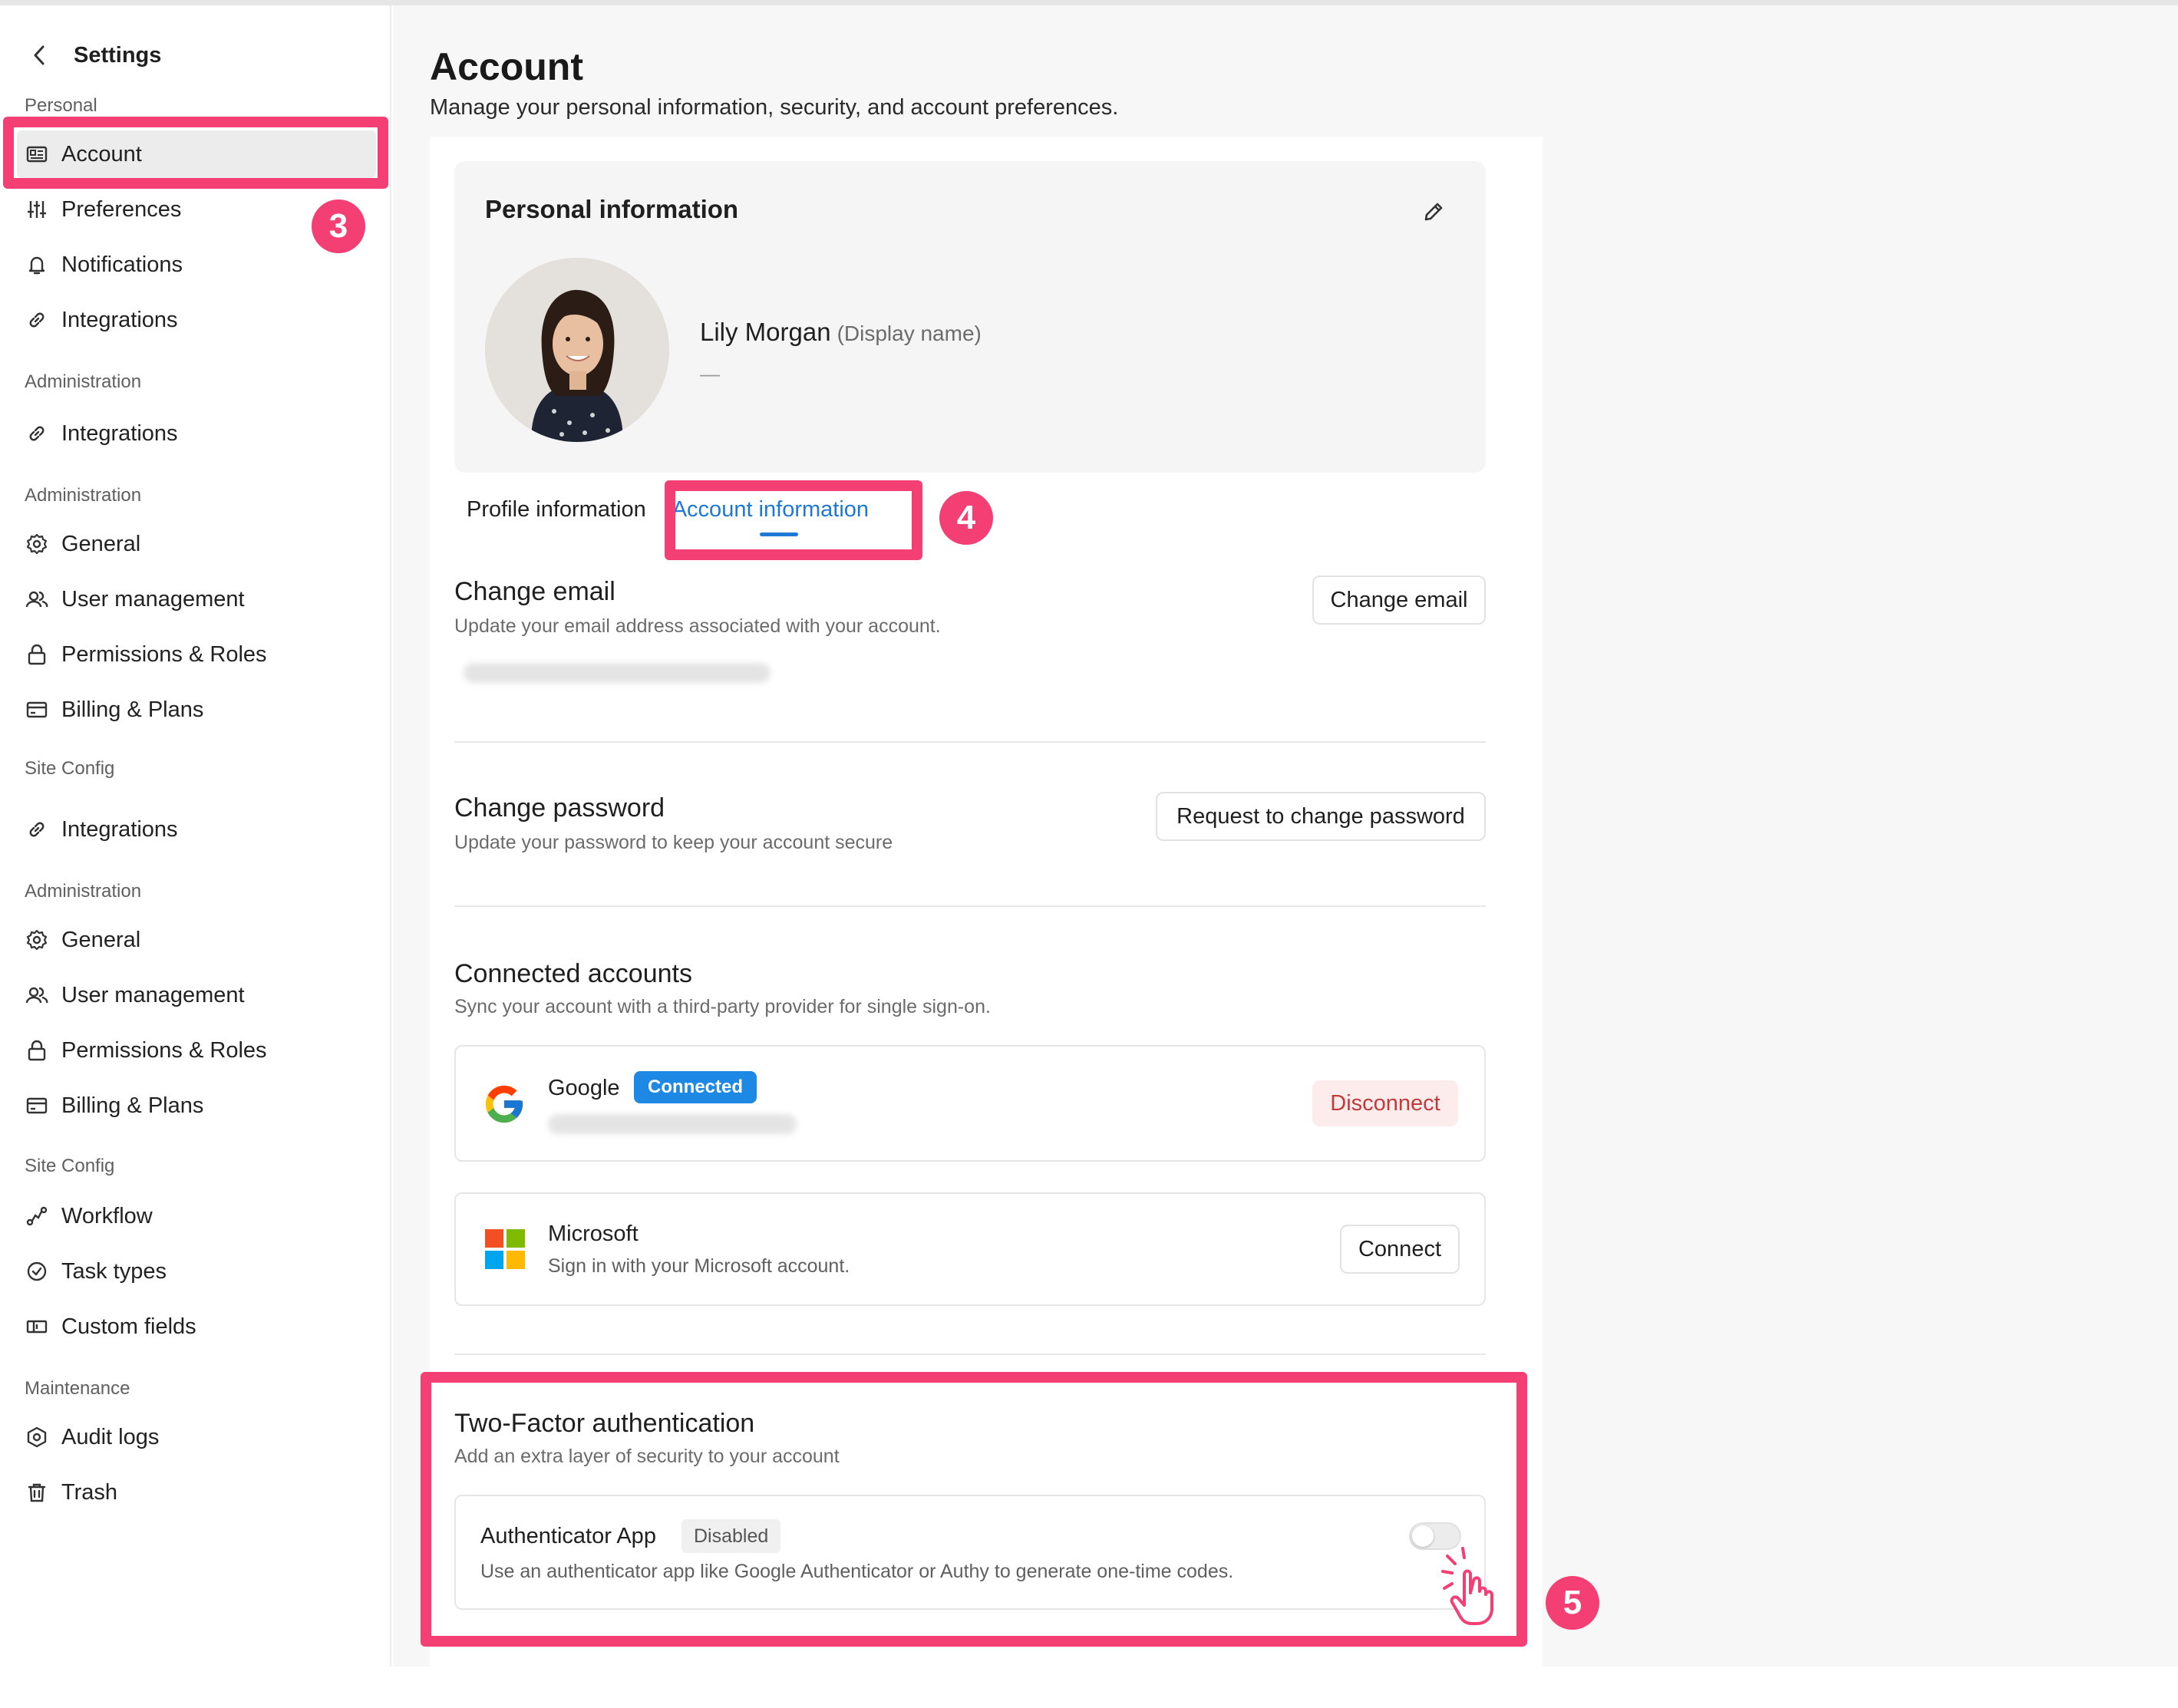 The image size is (2178, 1708). I want to click on back-chevron-icon, so click(39, 55).